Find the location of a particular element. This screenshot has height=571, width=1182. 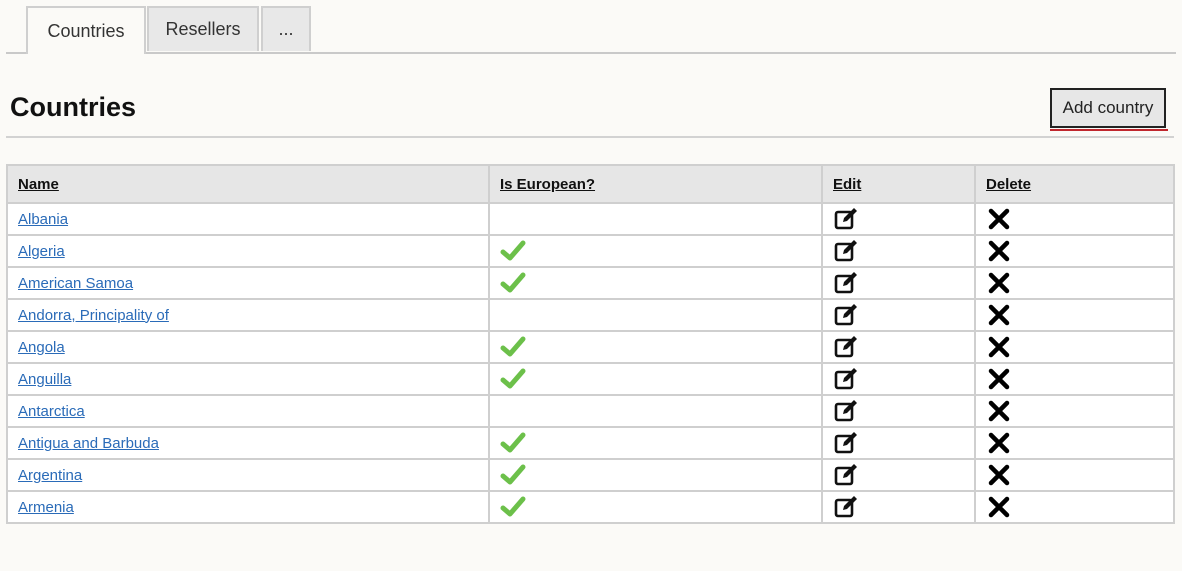

column-header-is-european: Is European? is located at coordinates (655, 184).